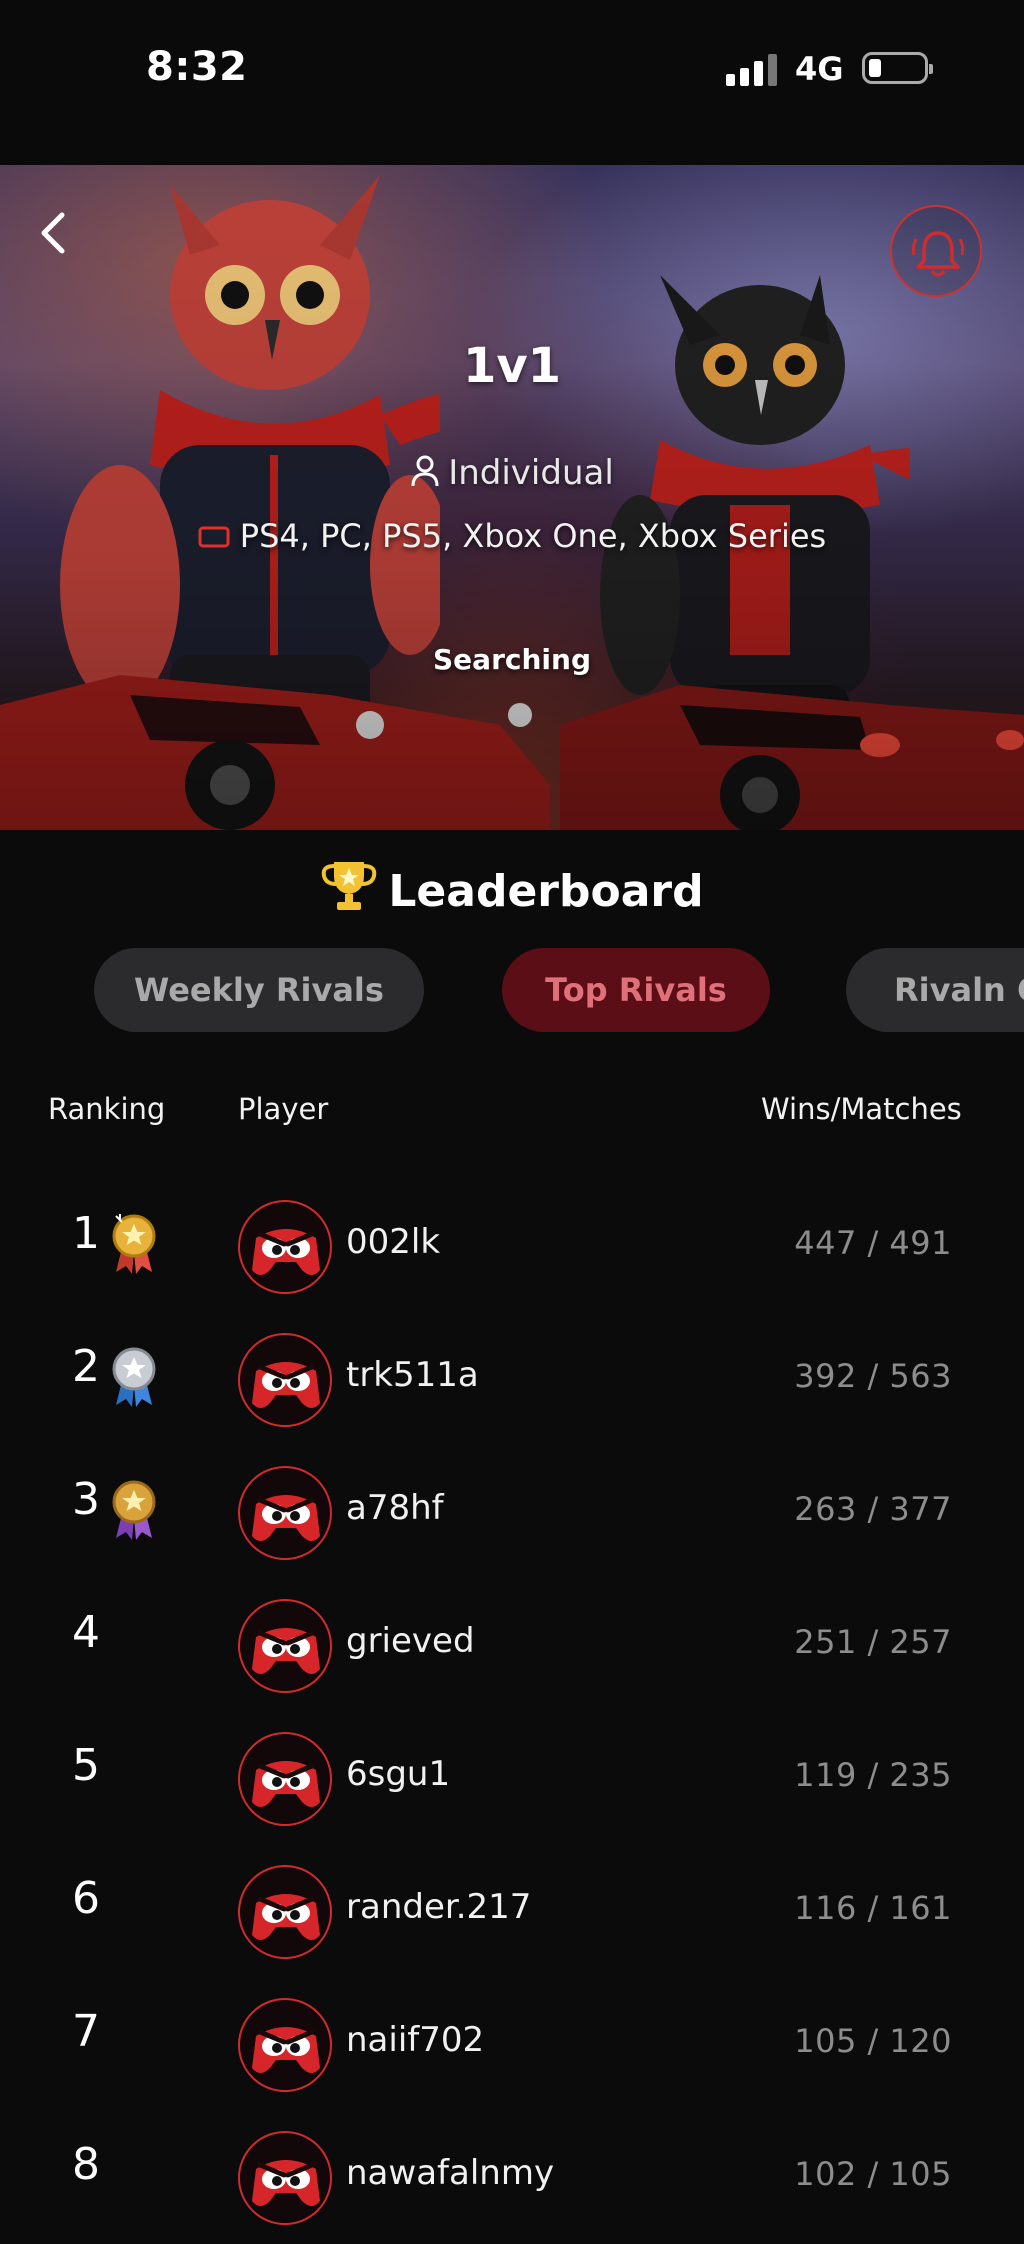 This screenshot has width=1024, height=2244. I want to click on chevron-left-icon, so click(53, 233).